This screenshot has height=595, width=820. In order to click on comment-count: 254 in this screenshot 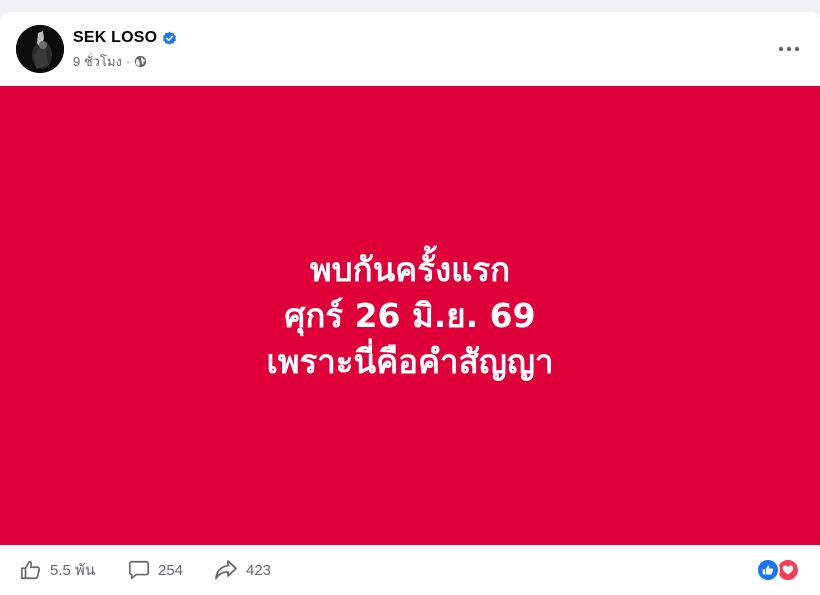, I will do `click(171, 570)`.